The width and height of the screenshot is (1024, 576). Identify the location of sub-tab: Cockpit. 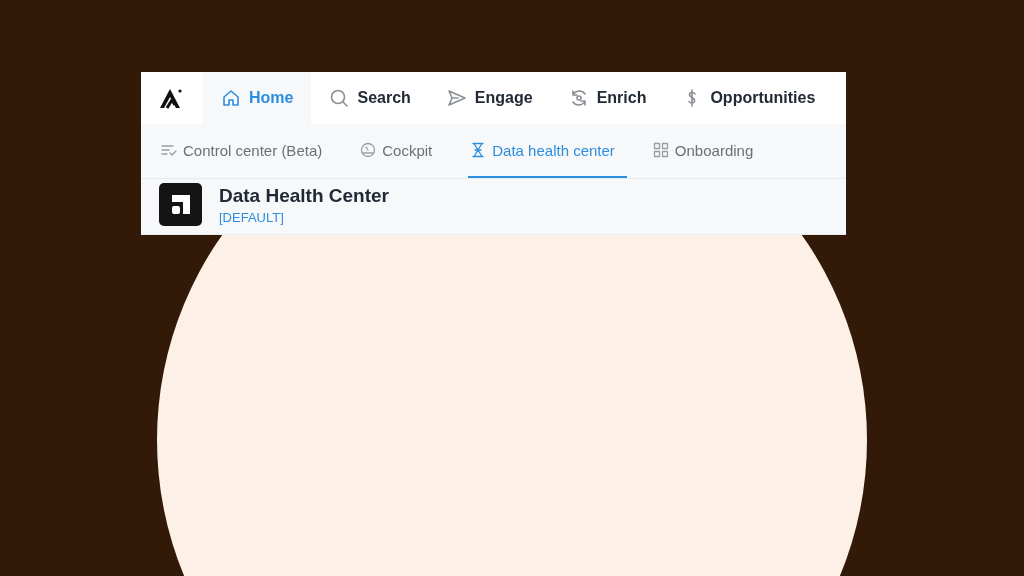
(401, 151).